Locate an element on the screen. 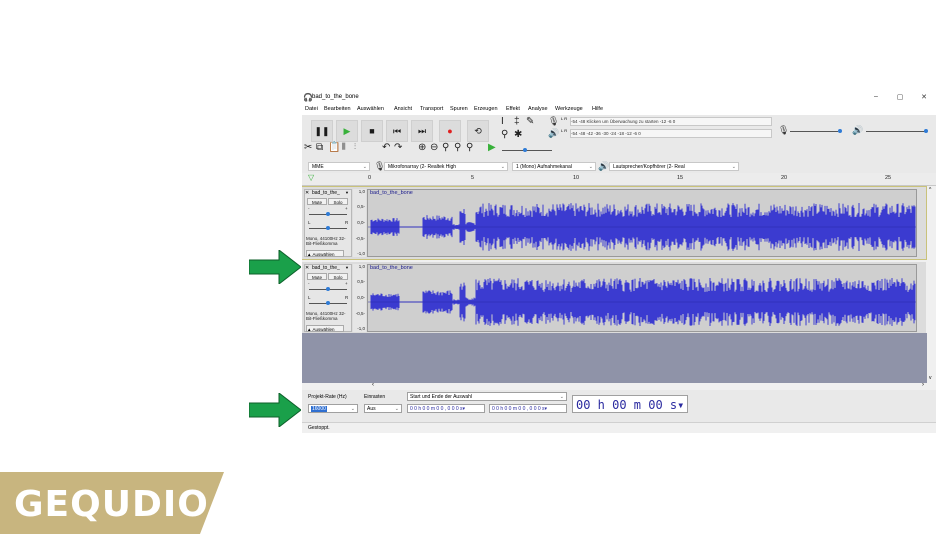 The height and width of the screenshot is (539, 950). skip-to-start-button: ⏮ is located at coordinates (397, 131).